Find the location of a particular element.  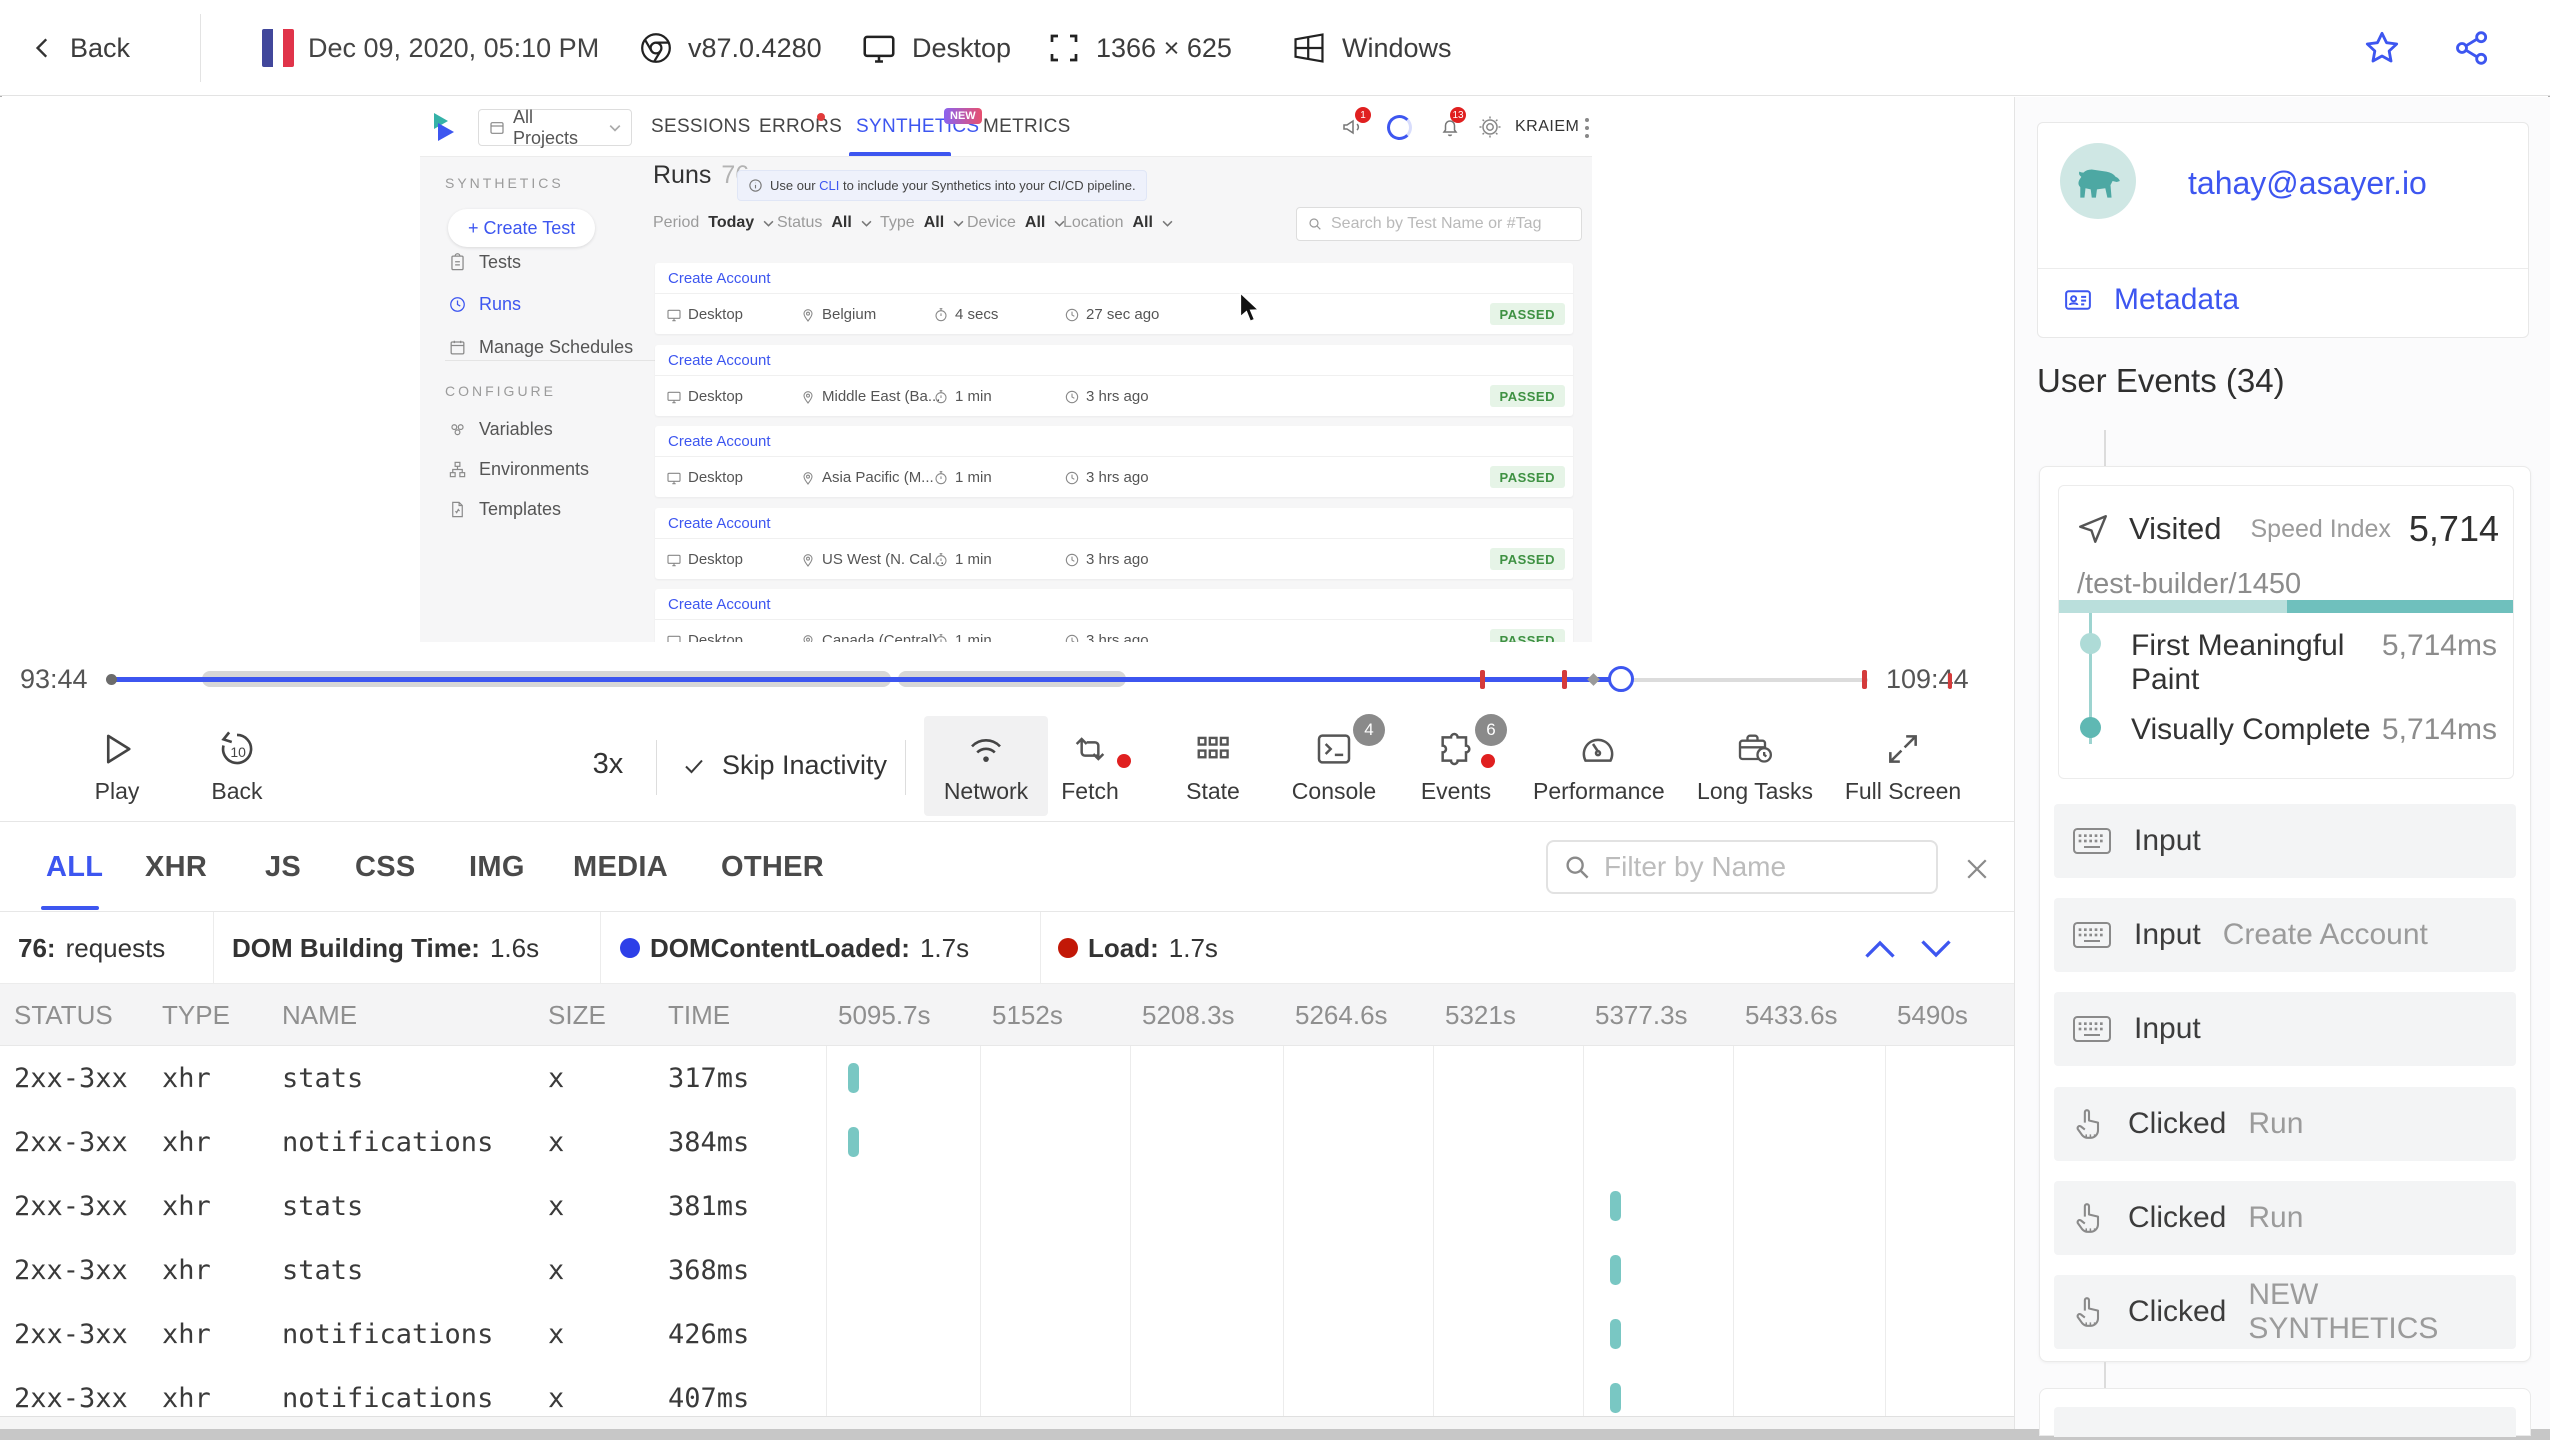

close-panel-button is located at coordinates (1977, 869).